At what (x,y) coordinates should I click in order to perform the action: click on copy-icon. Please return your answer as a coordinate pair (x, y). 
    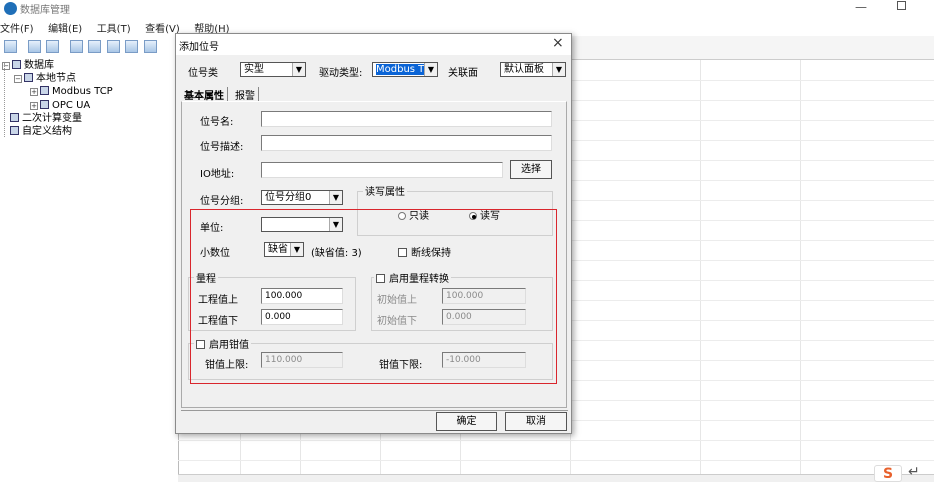
    Looking at the image, I should click on (34, 46).